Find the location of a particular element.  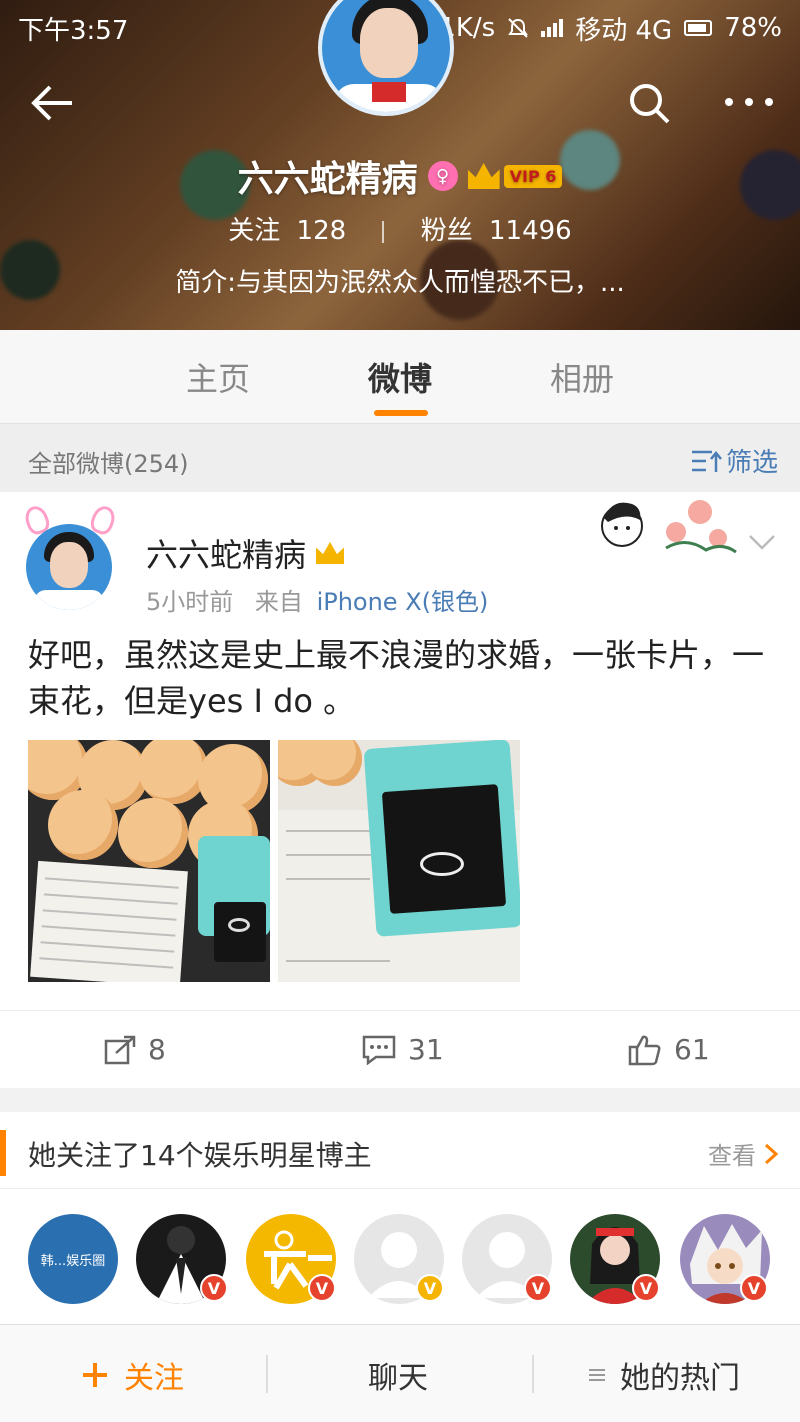

back-arrow-icon is located at coordinates (53, 103).